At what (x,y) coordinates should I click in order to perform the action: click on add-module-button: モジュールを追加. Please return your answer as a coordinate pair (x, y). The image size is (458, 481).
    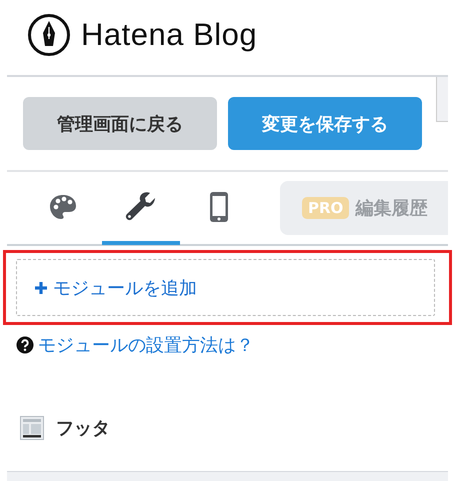
    Looking at the image, I should click on (225, 287).